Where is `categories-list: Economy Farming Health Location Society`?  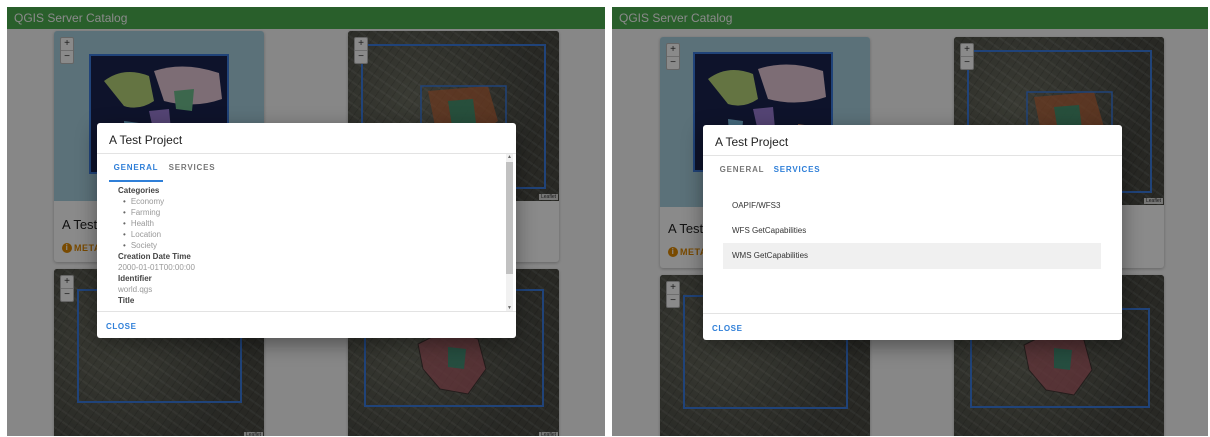
categories-list: Economy Farming Health Location Society is located at coordinates (308, 223).